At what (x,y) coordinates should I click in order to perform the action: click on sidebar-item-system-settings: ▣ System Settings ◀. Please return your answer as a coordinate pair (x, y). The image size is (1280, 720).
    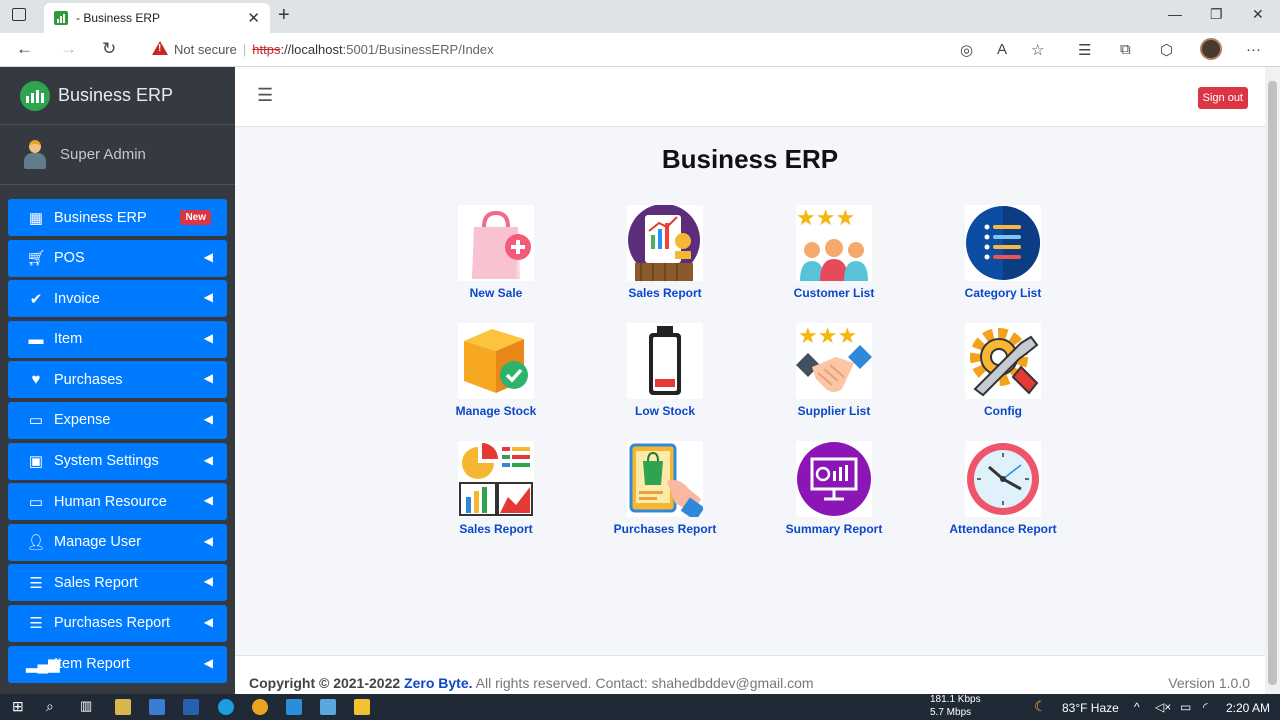
    Looking at the image, I should click on (117, 461).